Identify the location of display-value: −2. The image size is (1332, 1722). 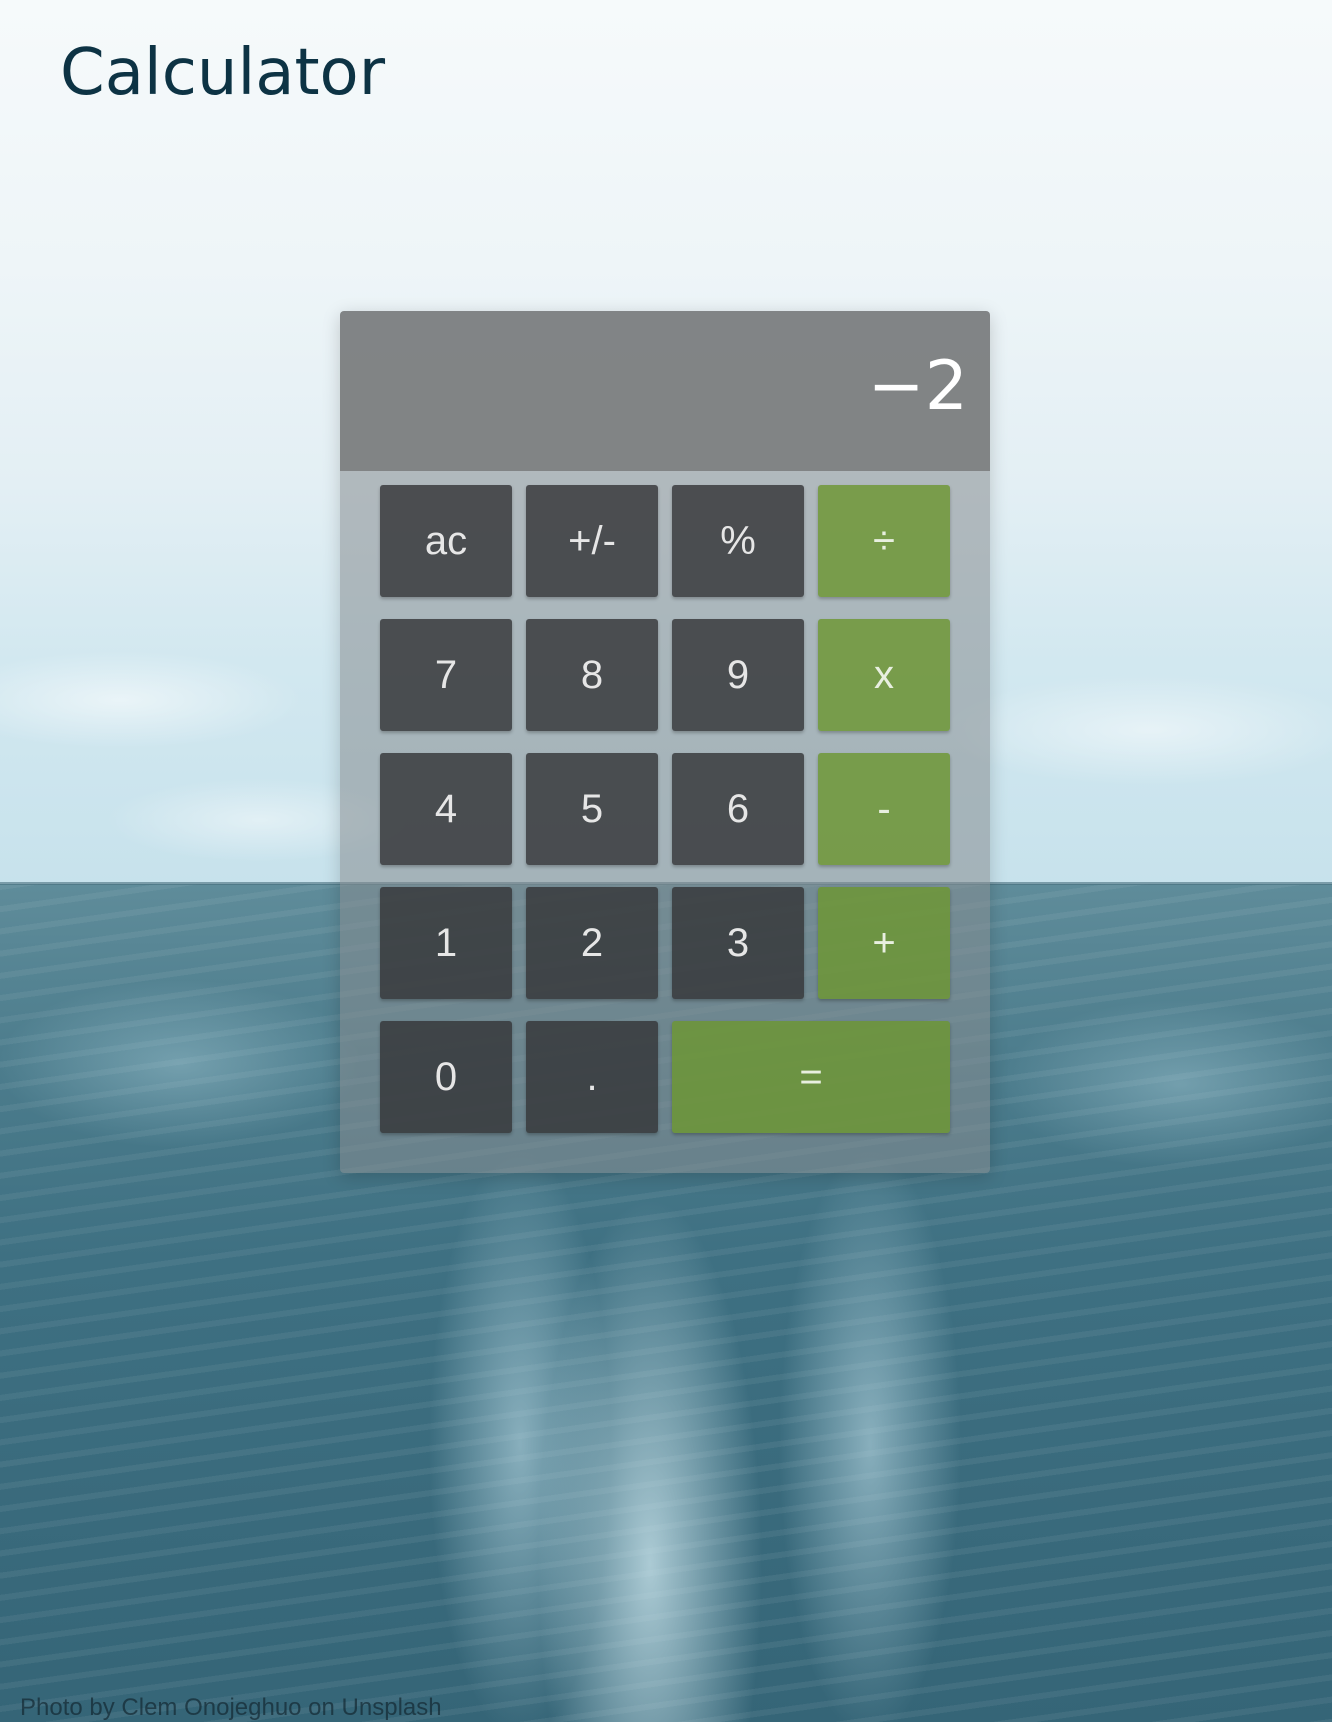
(917, 386).